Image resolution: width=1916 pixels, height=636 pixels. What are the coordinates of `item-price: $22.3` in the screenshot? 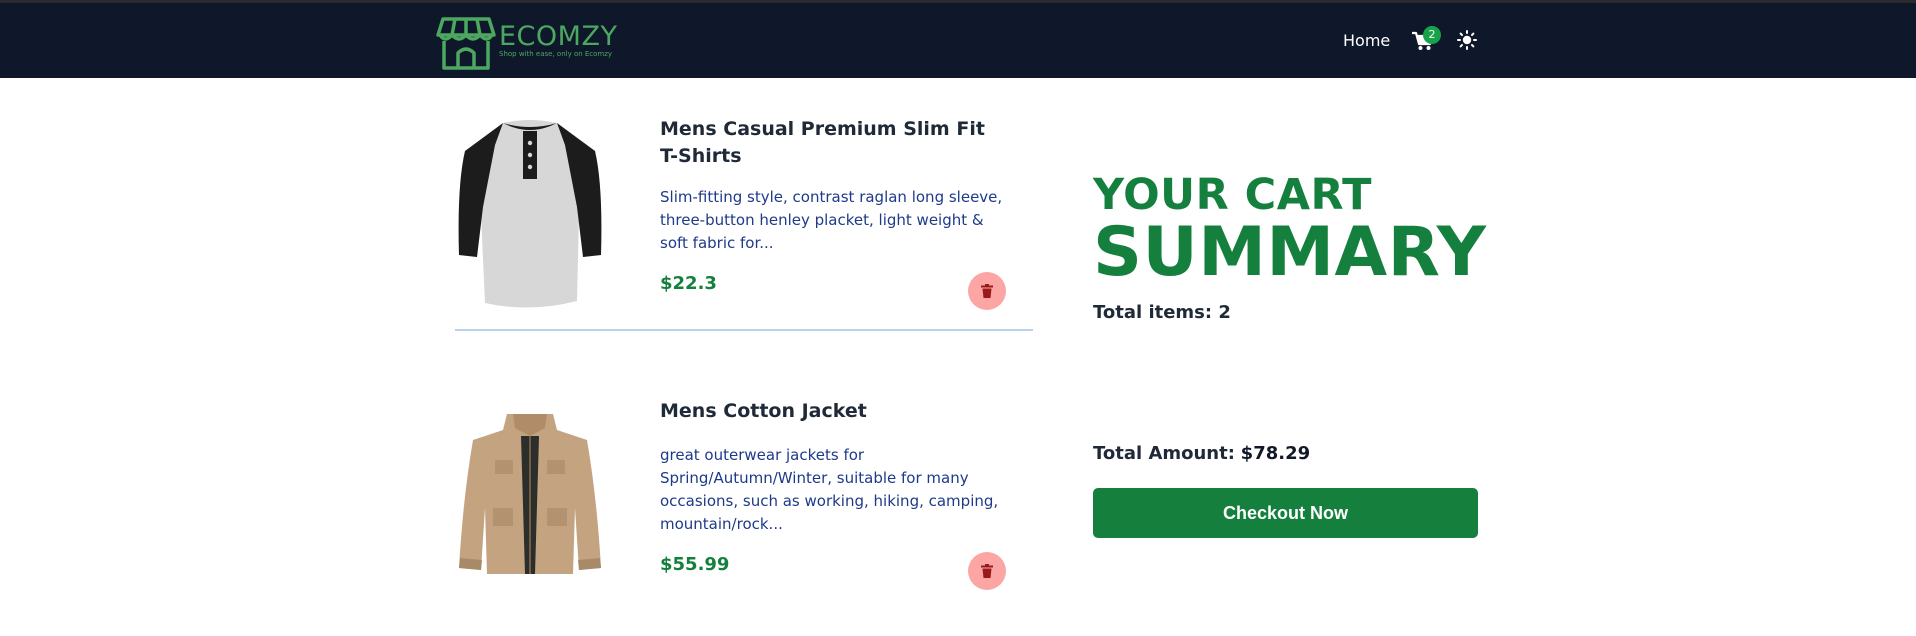 It's located at (688, 283).